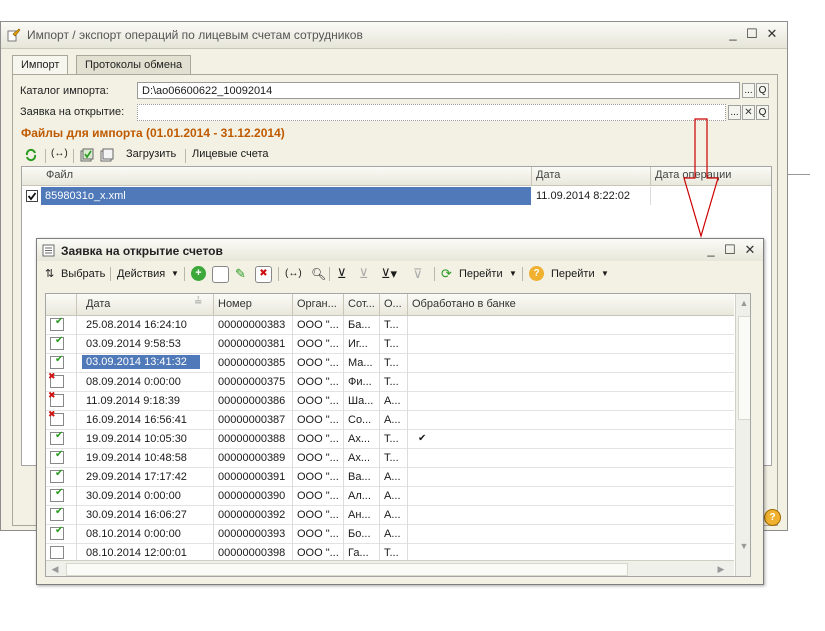 The height and width of the screenshot is (631, 825). I want to click on actions-menu-button: Действия, so click(141, 274).